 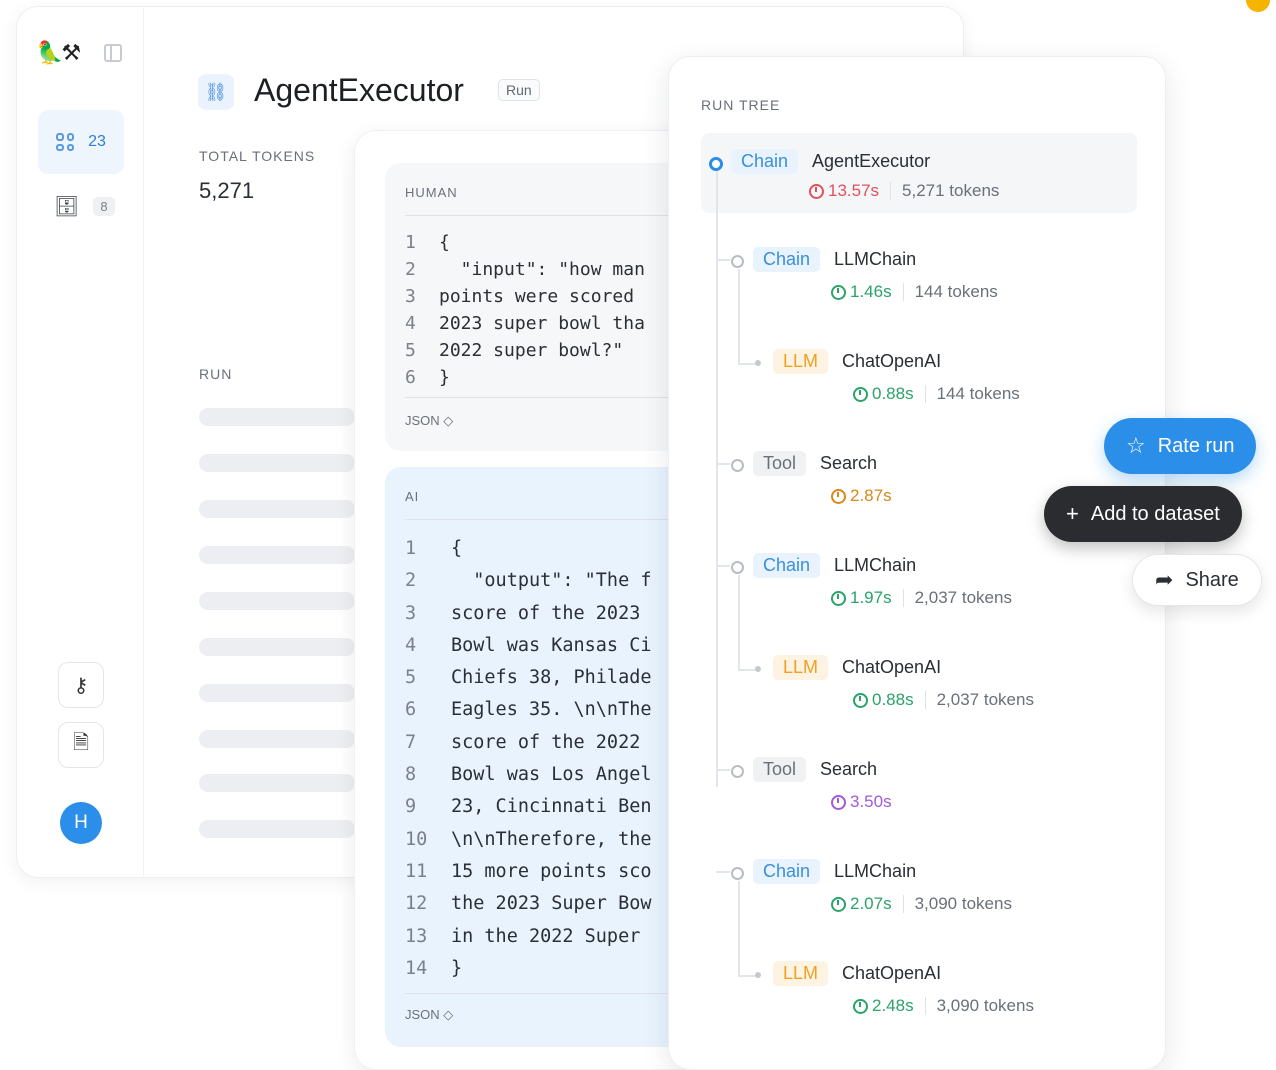 What do you see at coordinates (257, 156) in the screenshot?
I see `total-tokens-label: TOTAL TOKENS` at bounding box center [257, 156].